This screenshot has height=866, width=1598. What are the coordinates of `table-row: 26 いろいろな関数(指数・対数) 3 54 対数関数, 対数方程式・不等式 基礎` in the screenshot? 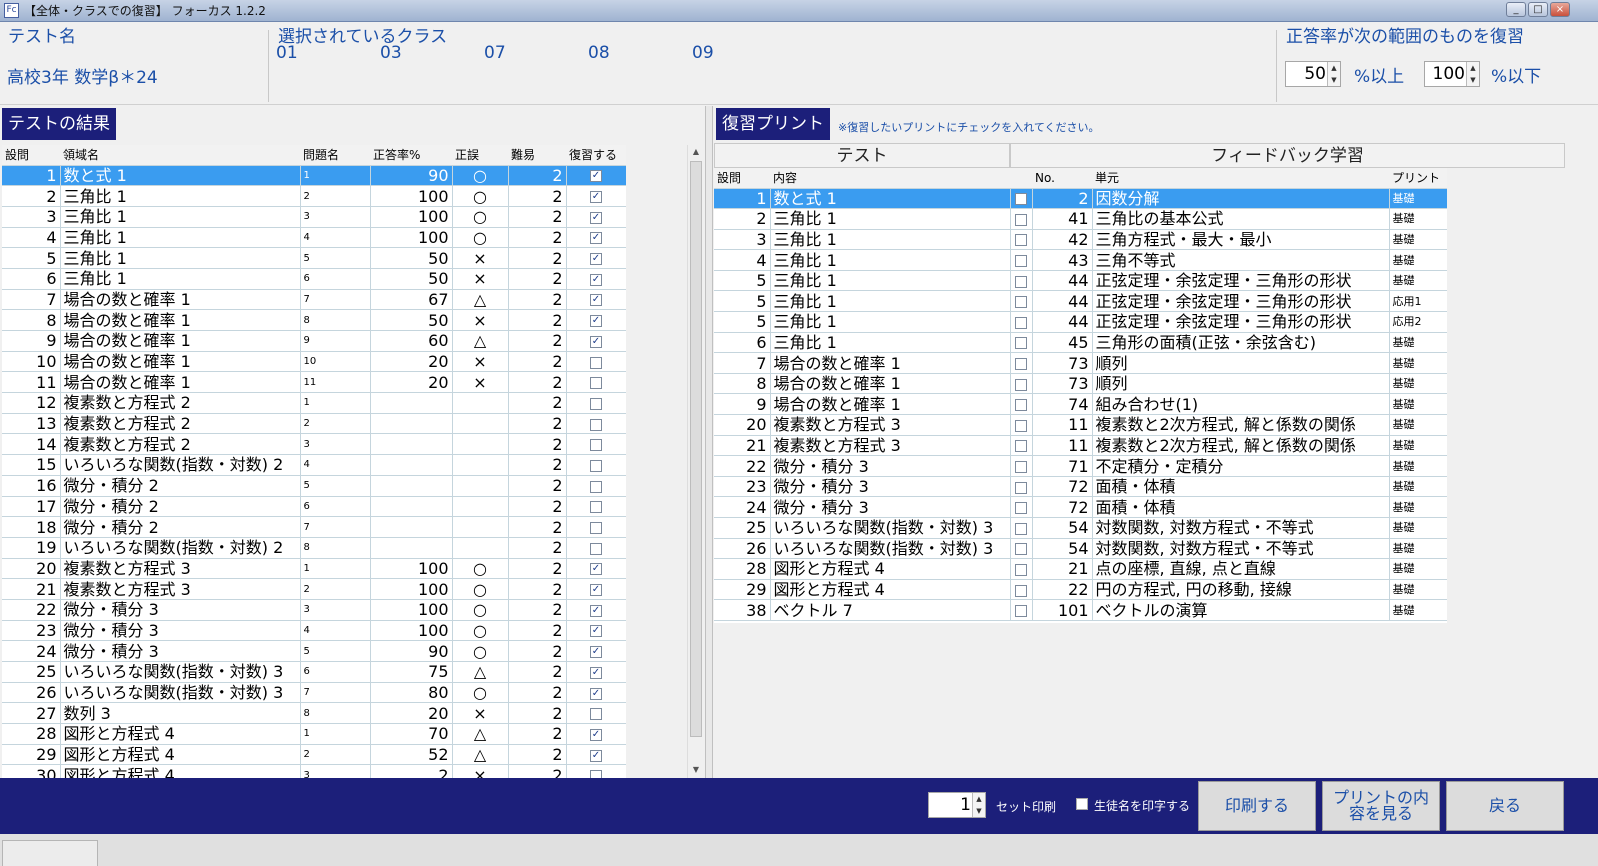 It's located at (1080, 549).